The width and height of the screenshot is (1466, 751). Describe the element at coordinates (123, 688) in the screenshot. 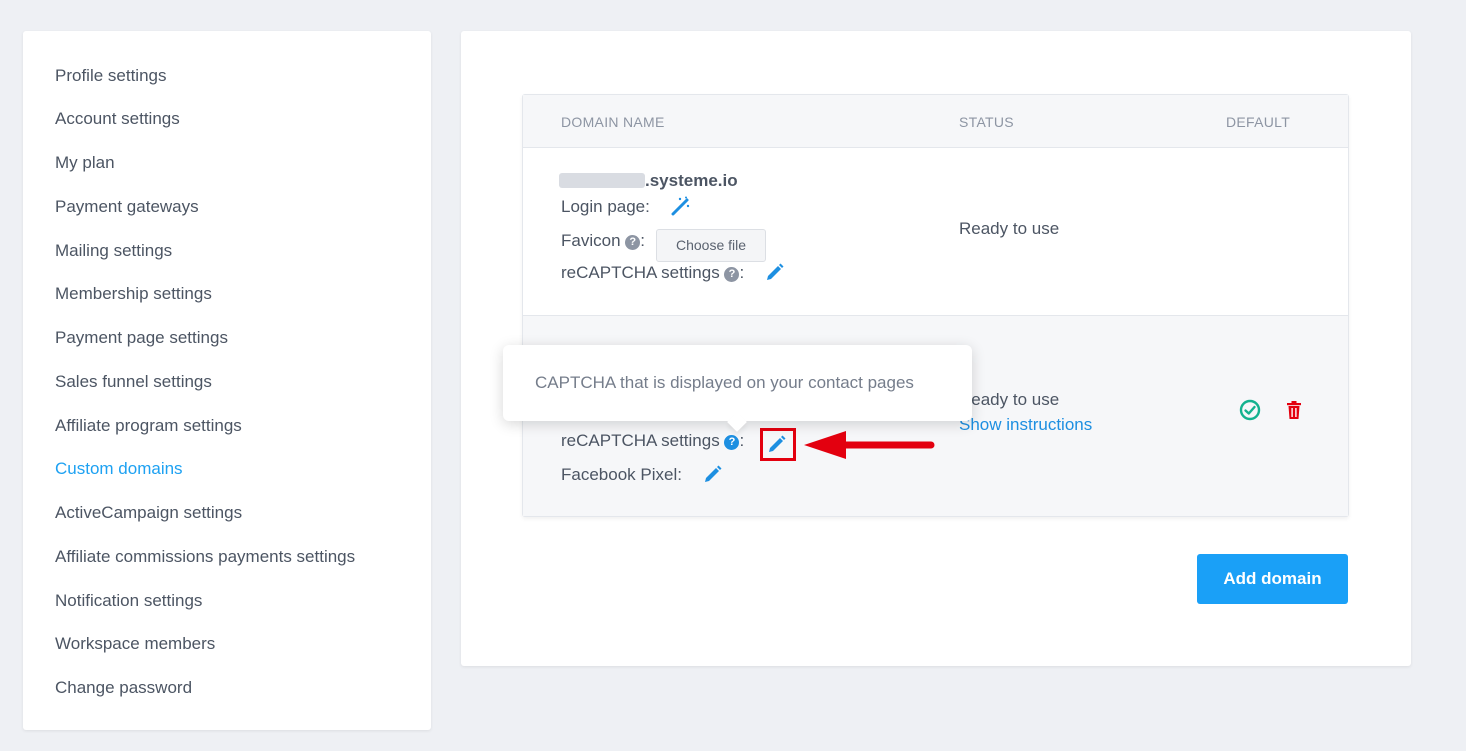

I see `sidebar-item-change-password: Change password` at that location.